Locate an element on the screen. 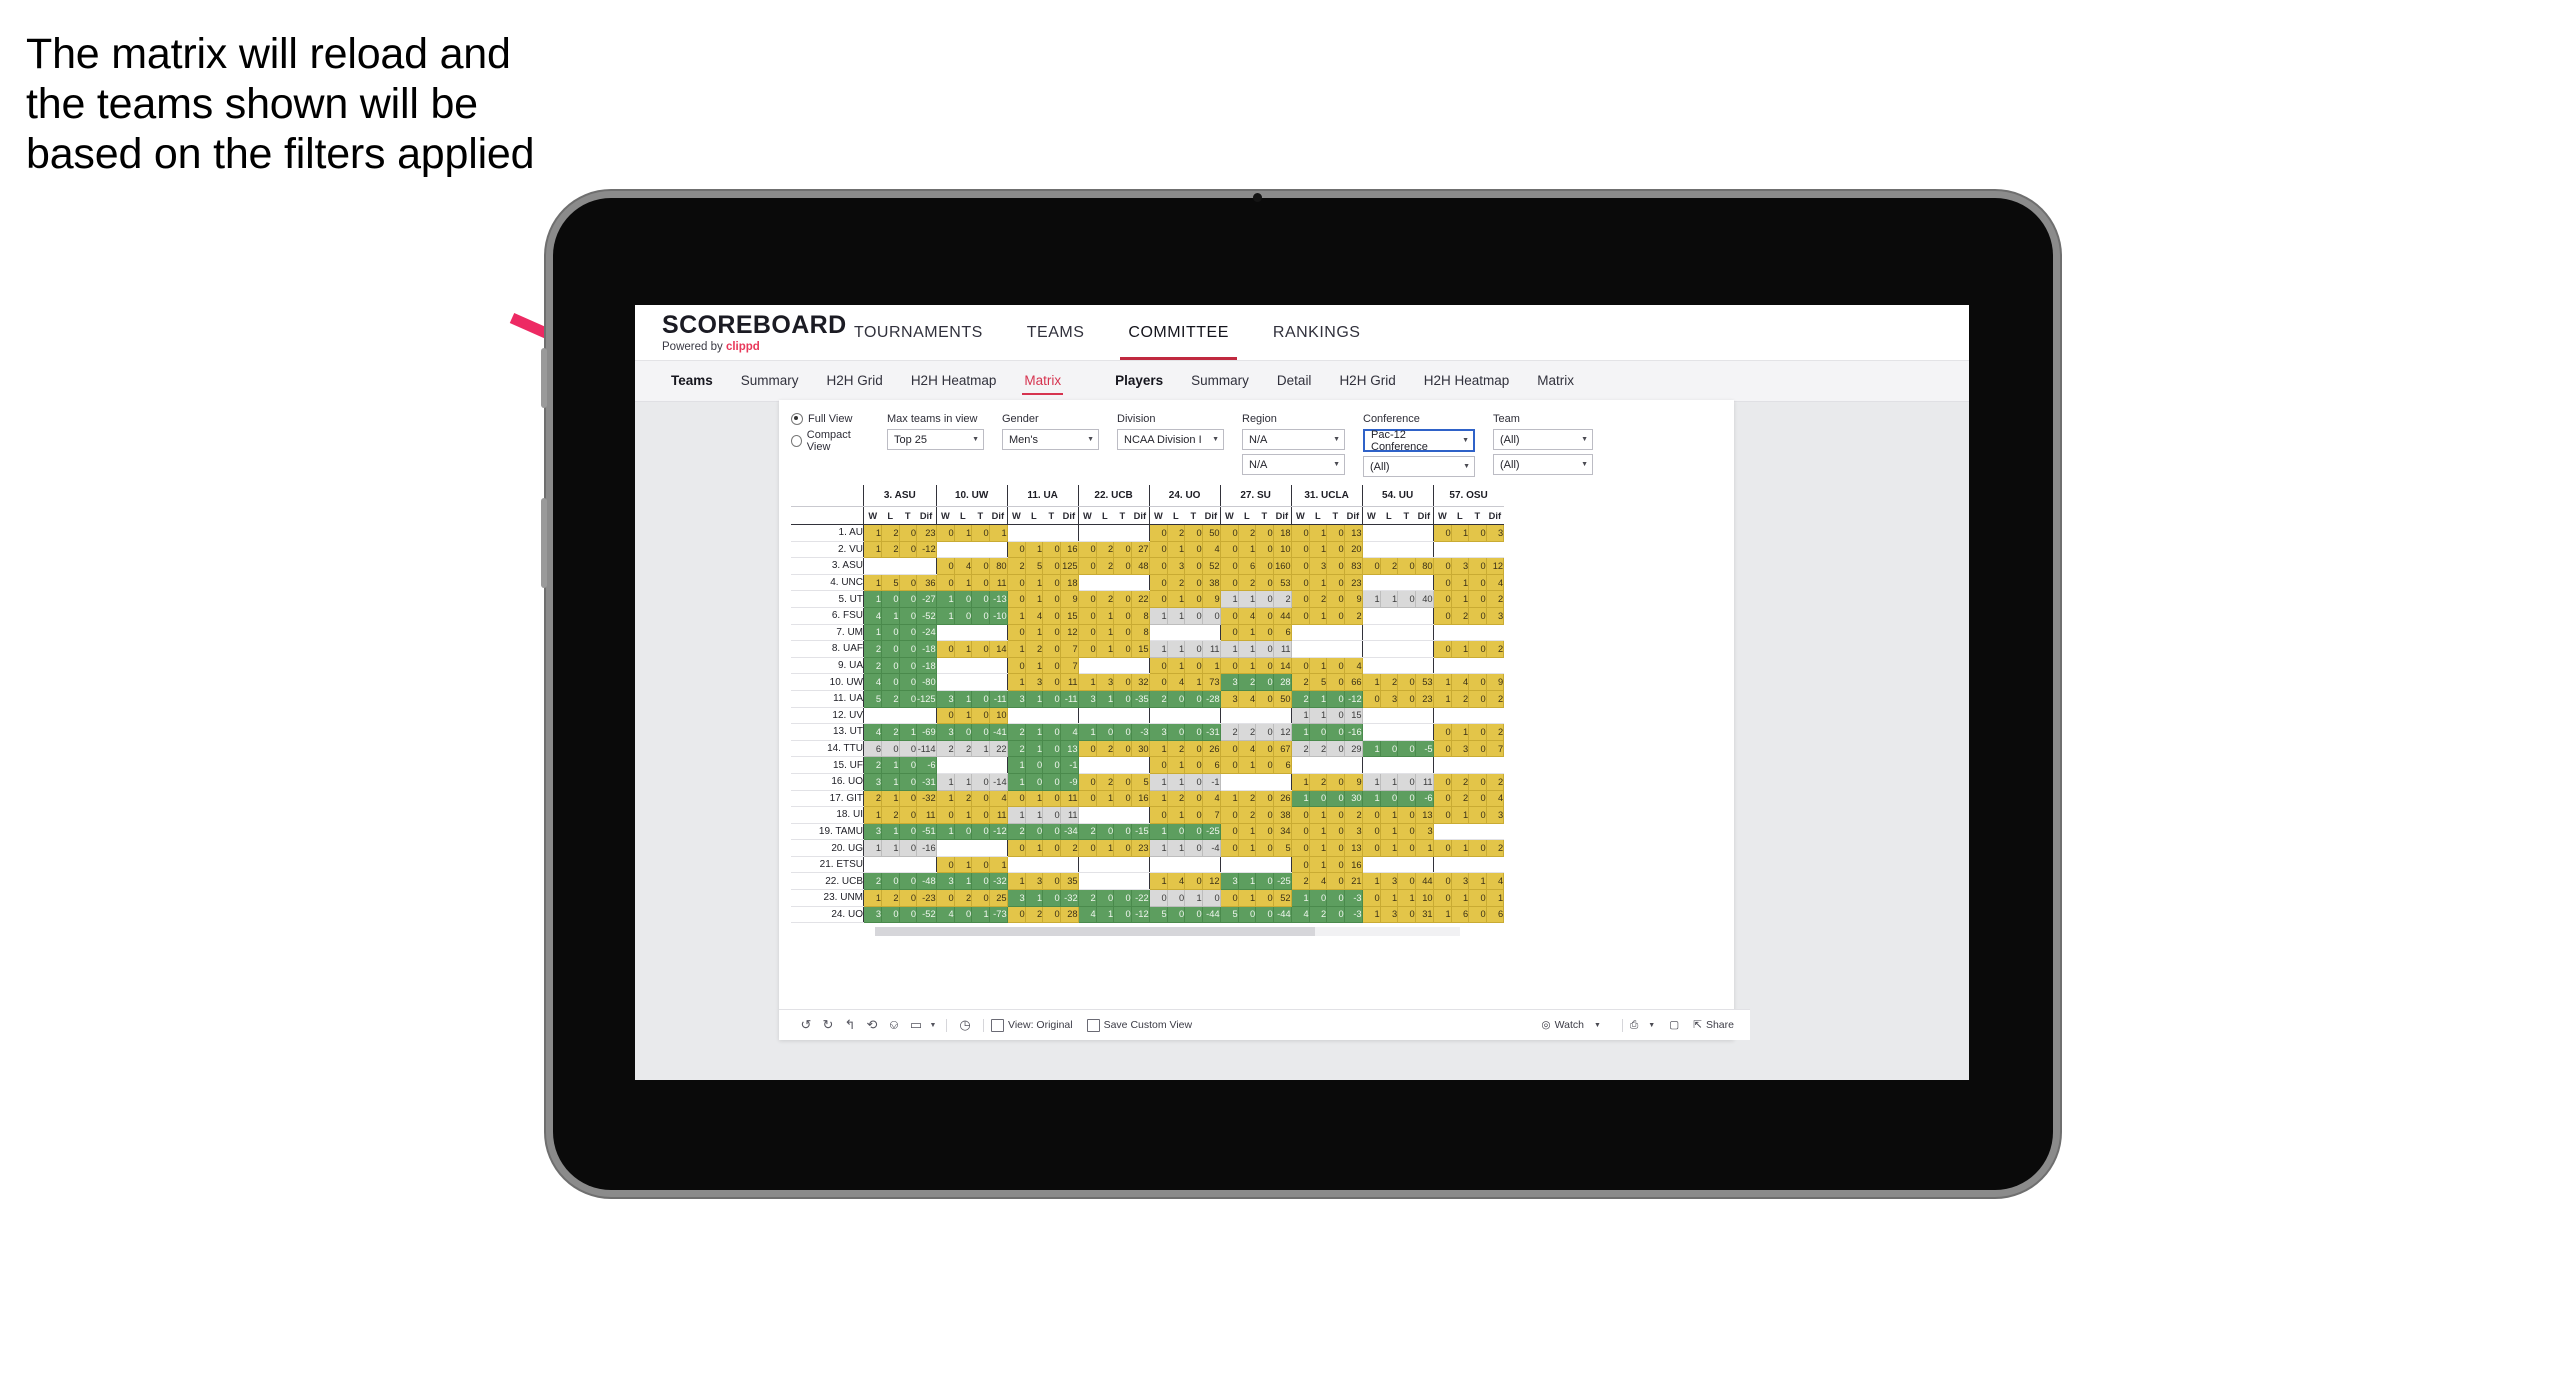 The image size is (2568, 1382). matrix-cell: 27 is located at coordinates (1140, 549).